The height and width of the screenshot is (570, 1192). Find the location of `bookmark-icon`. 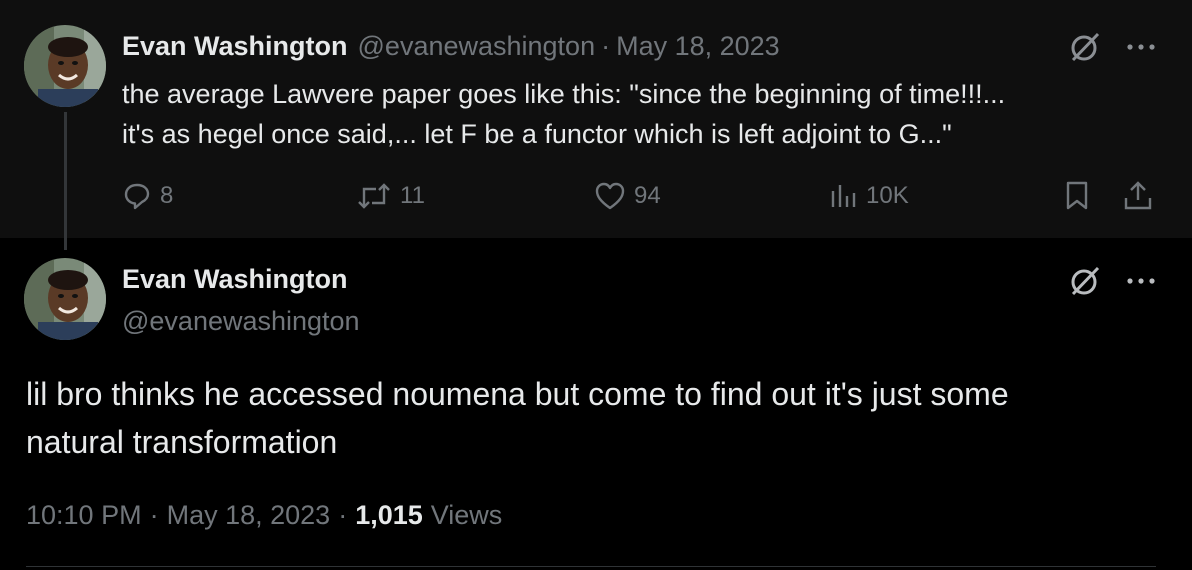

bookmark-icon is located at coordinates (1077, 196).